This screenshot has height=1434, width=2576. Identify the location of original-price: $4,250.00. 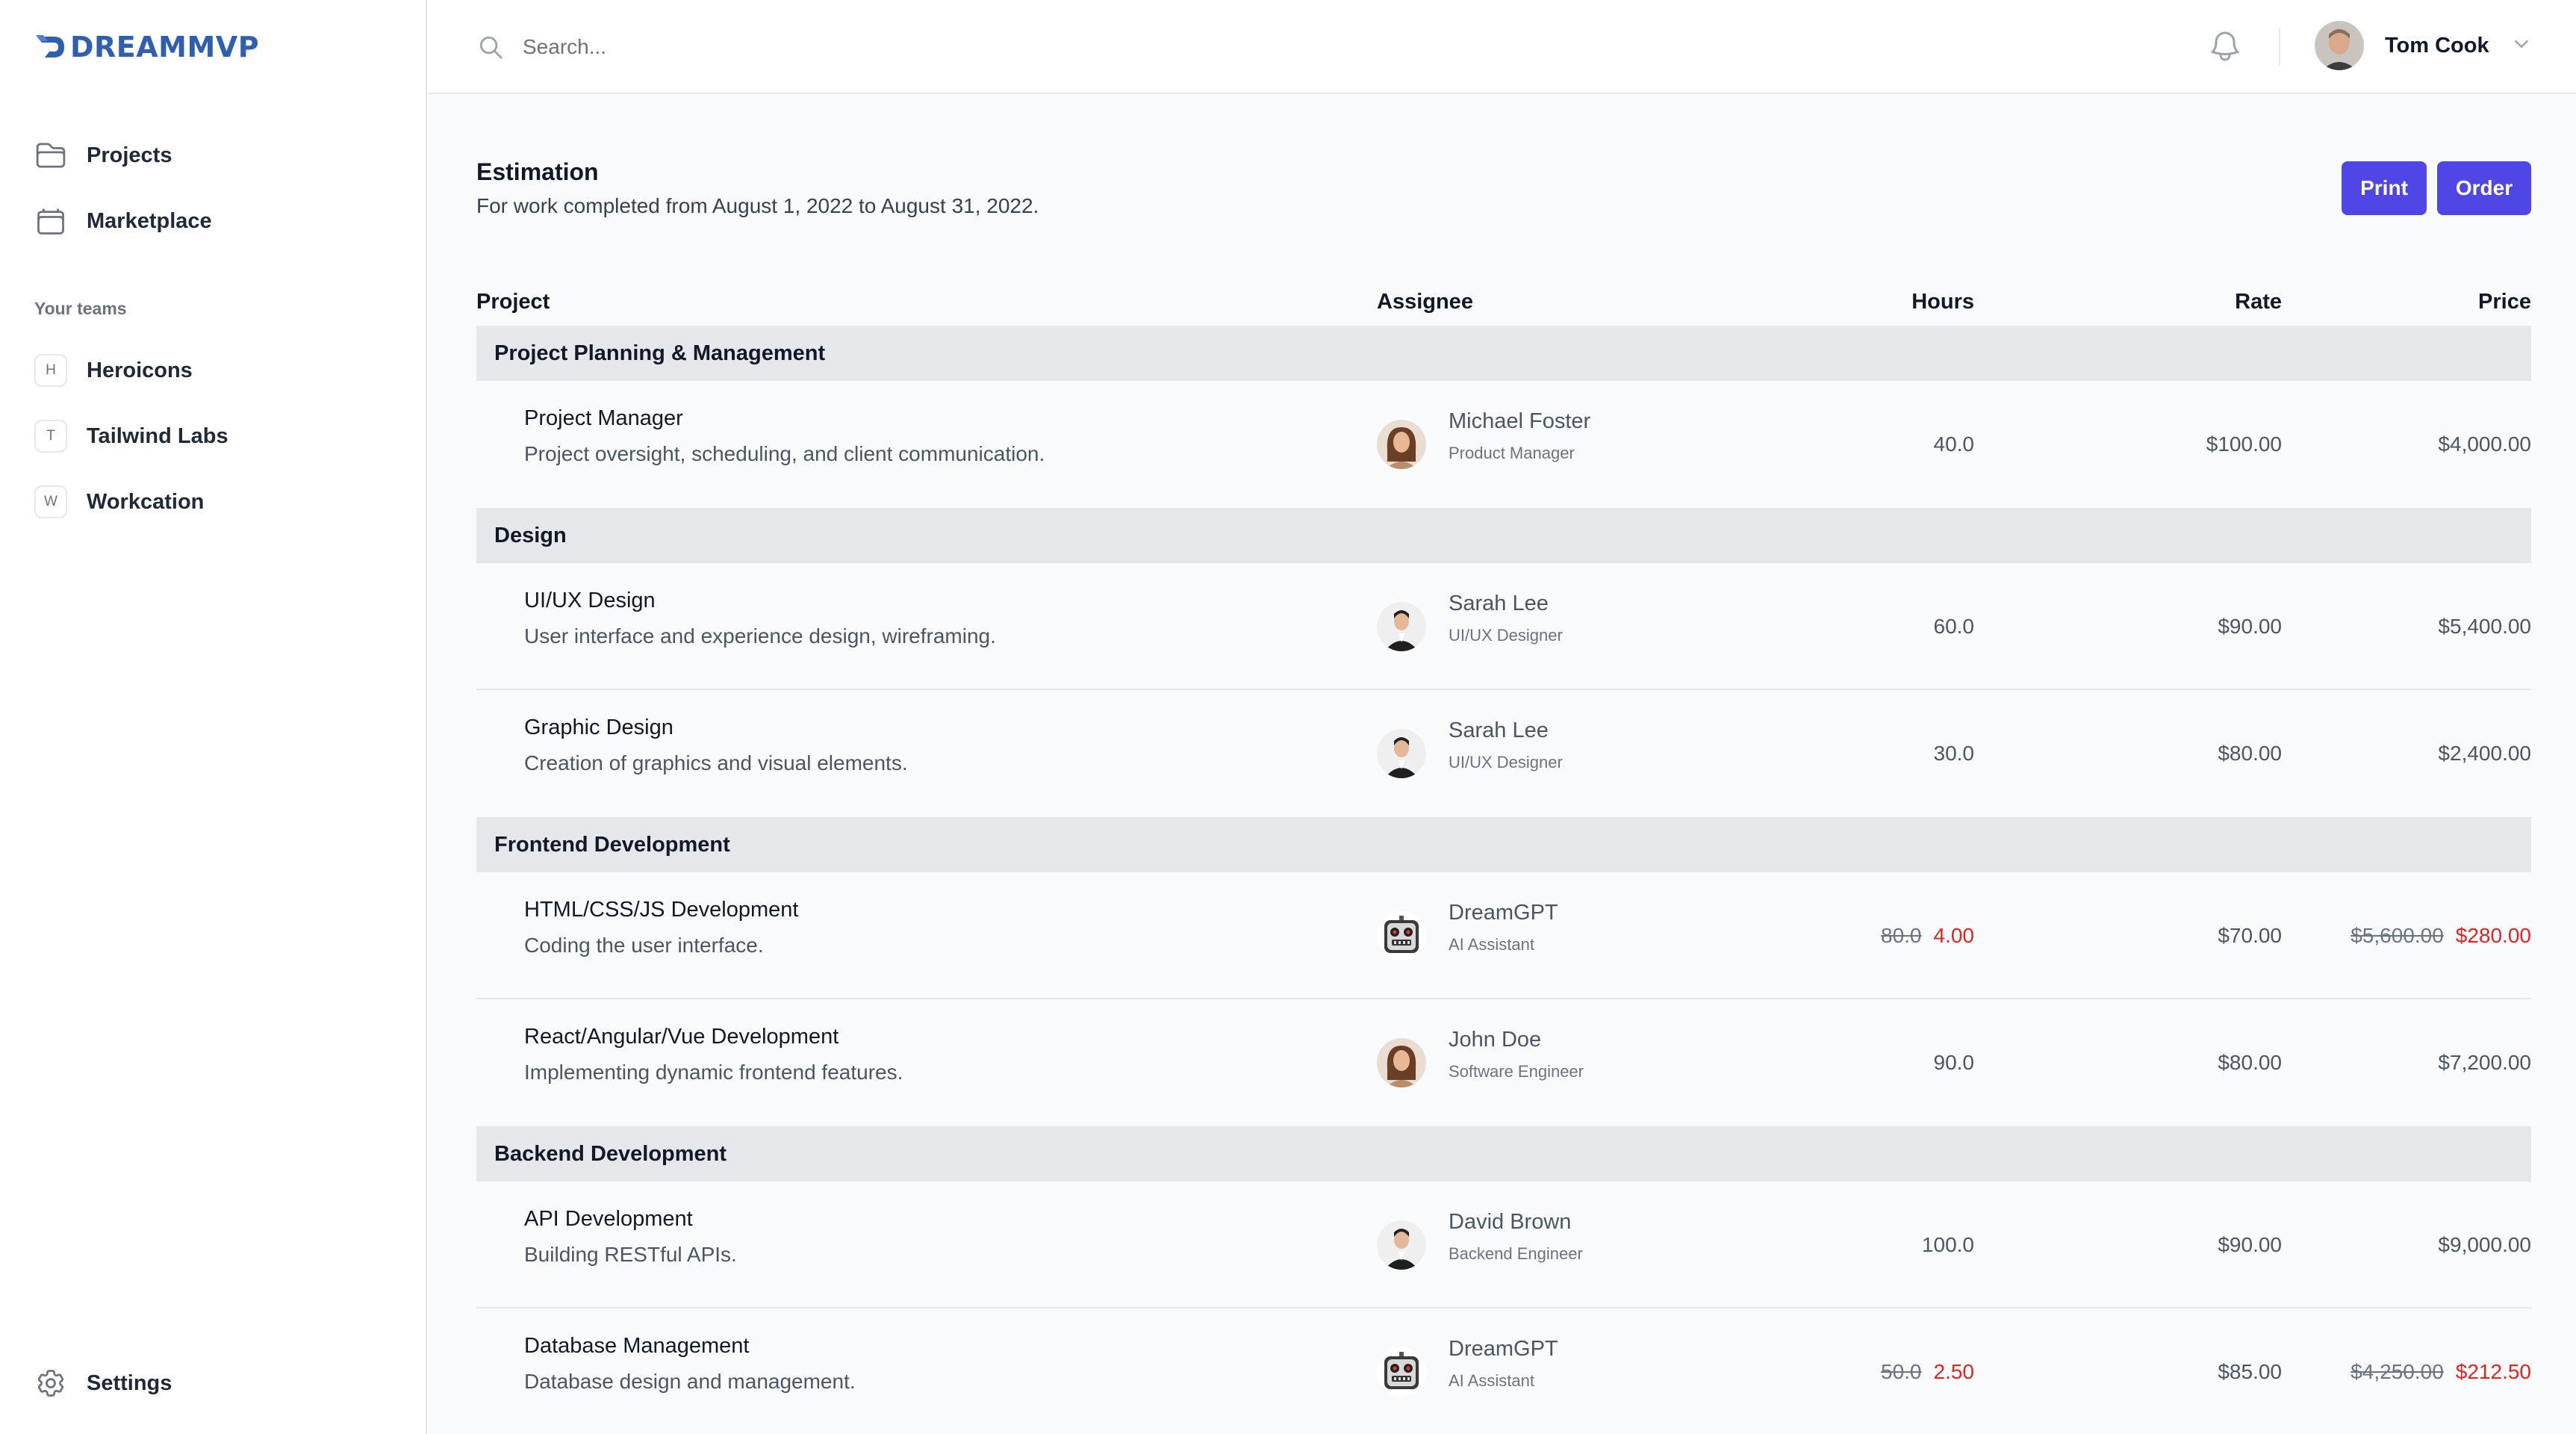
(2397, 1371).